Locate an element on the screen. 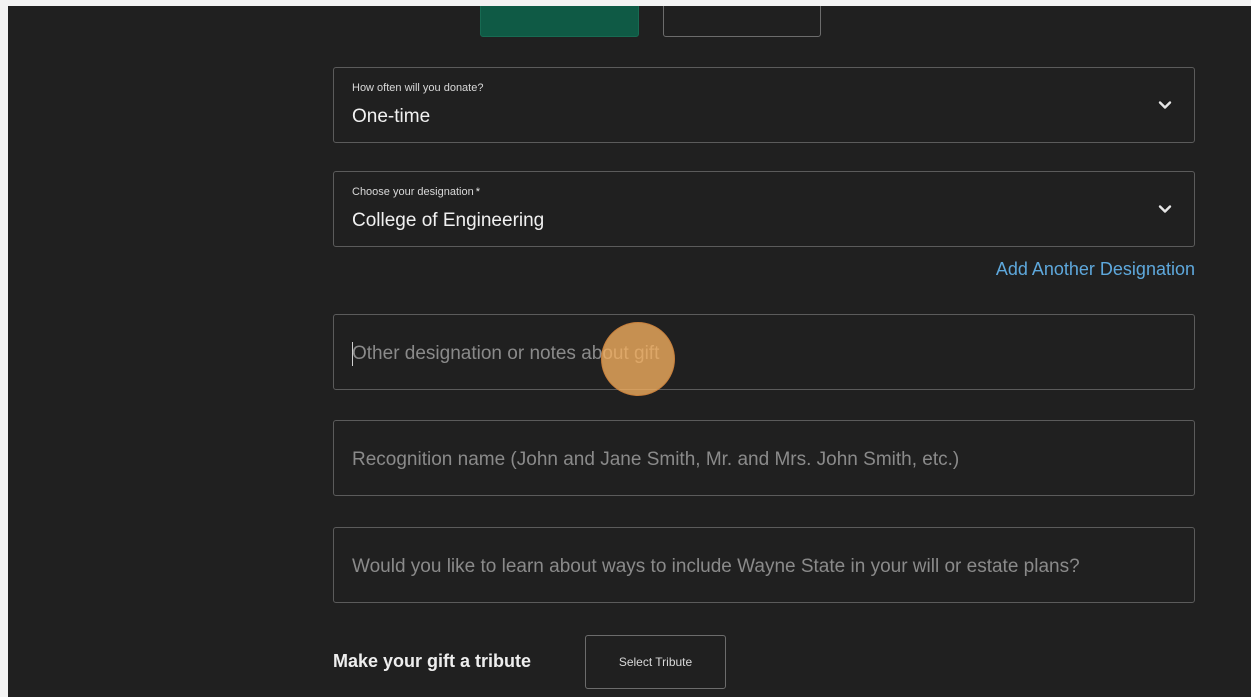 This screenshot has height=697, width=1251. required-mark: * is located at coordinates (477, 192).